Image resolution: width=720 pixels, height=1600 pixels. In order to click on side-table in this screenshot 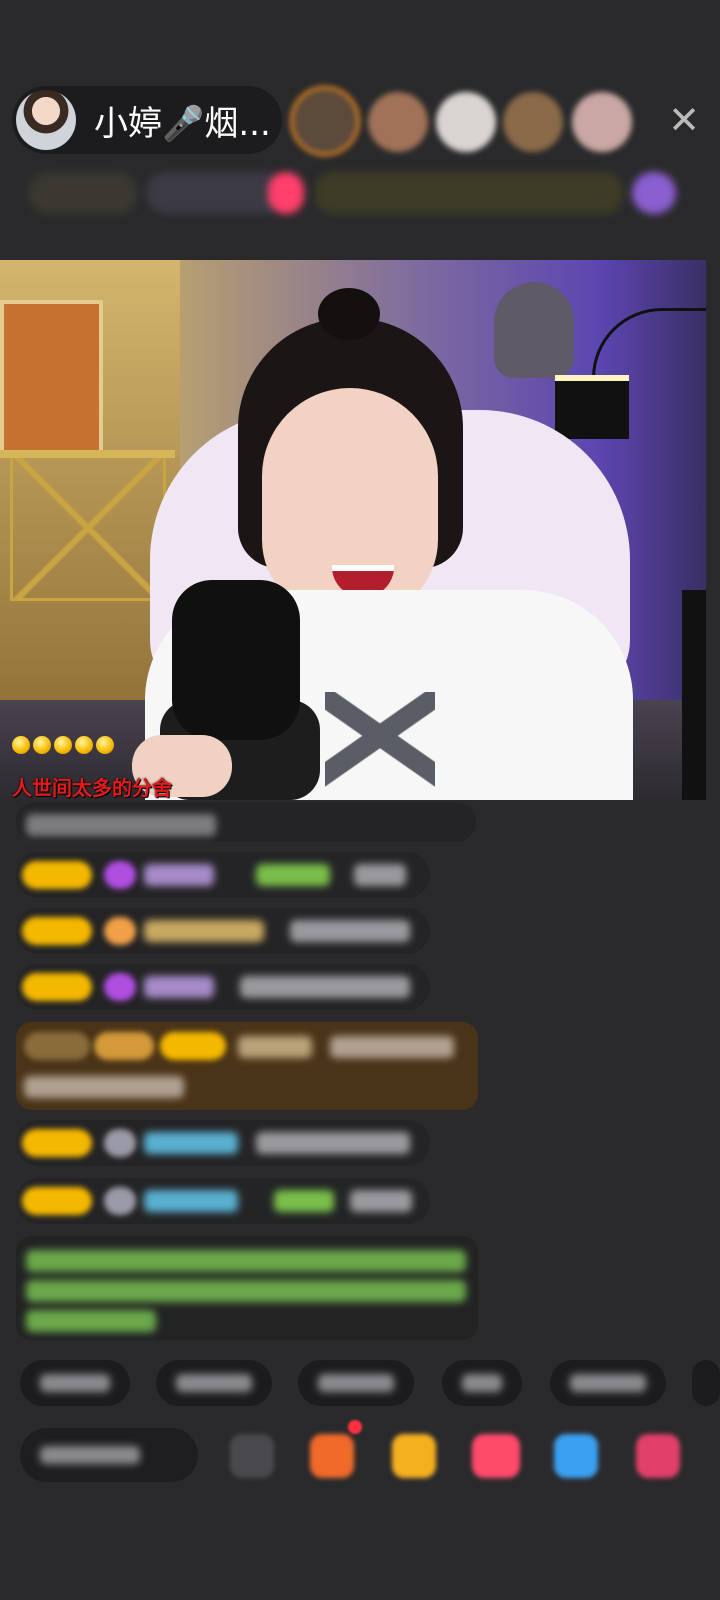, I will do `click(87, 454)`.